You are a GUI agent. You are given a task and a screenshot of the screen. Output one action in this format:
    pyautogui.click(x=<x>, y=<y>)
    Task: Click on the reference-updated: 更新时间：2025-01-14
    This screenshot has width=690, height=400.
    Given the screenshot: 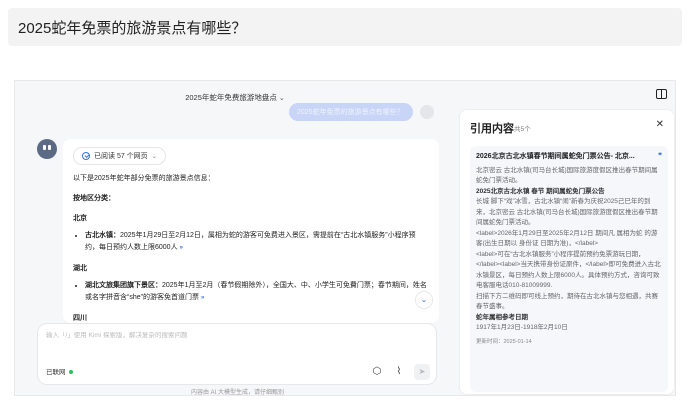 What is the action you would take?
    pyautogui.click(x=504, y=341)
    